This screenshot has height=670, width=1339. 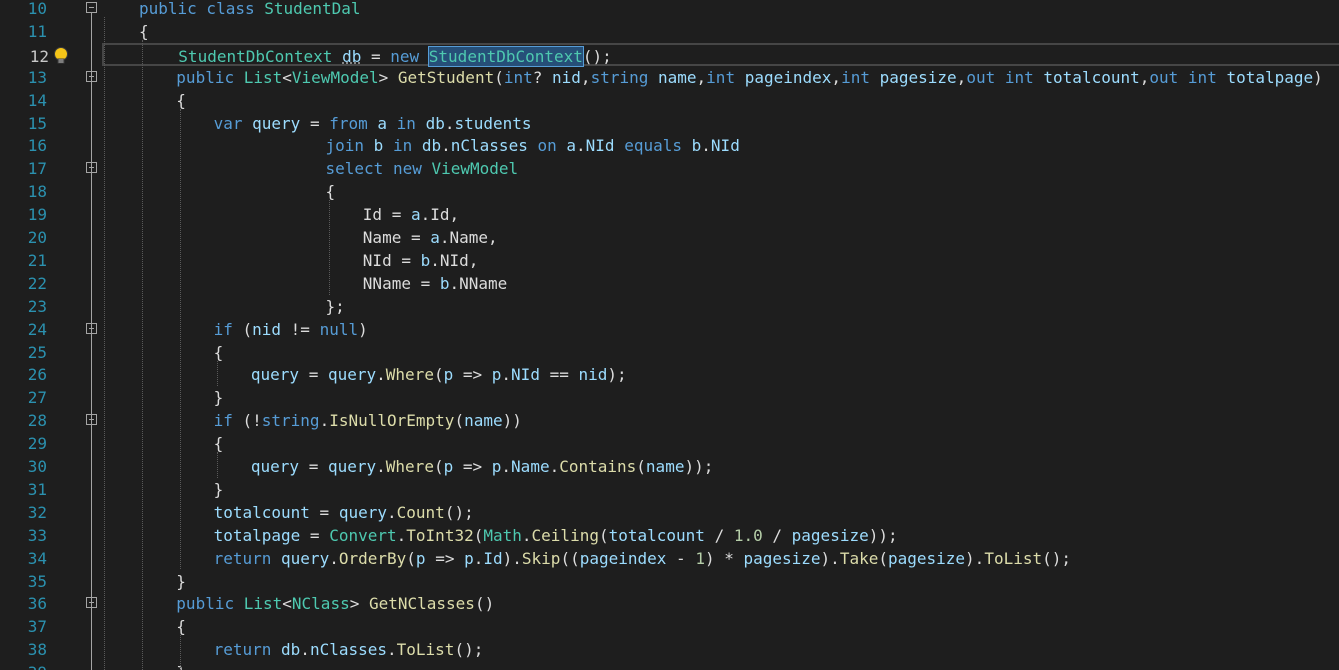 I want to click on code-line-25: 25 {, so click(x=669, y=352).